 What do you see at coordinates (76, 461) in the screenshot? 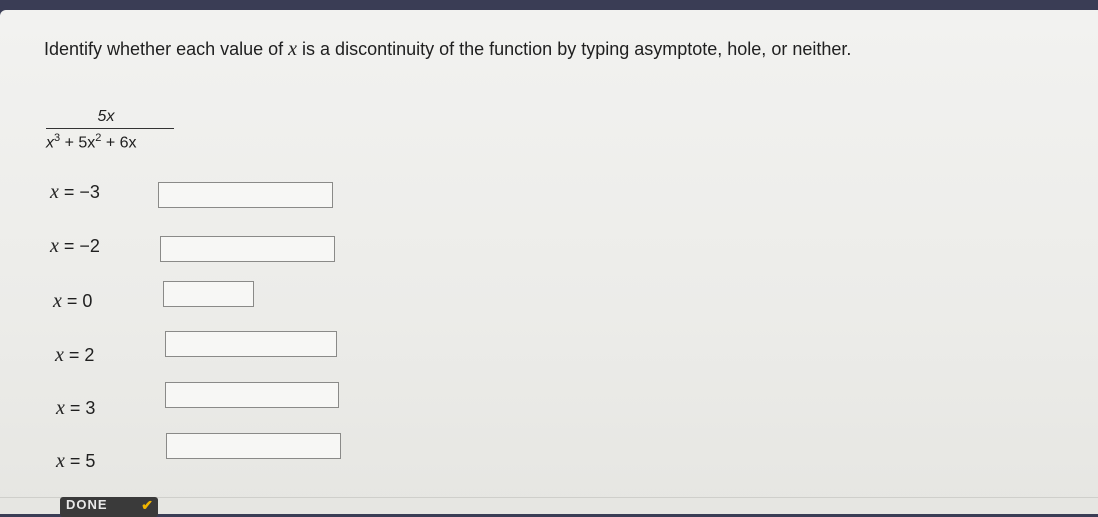
I see `row-label: x = 5` at bounding box center [76, 461].